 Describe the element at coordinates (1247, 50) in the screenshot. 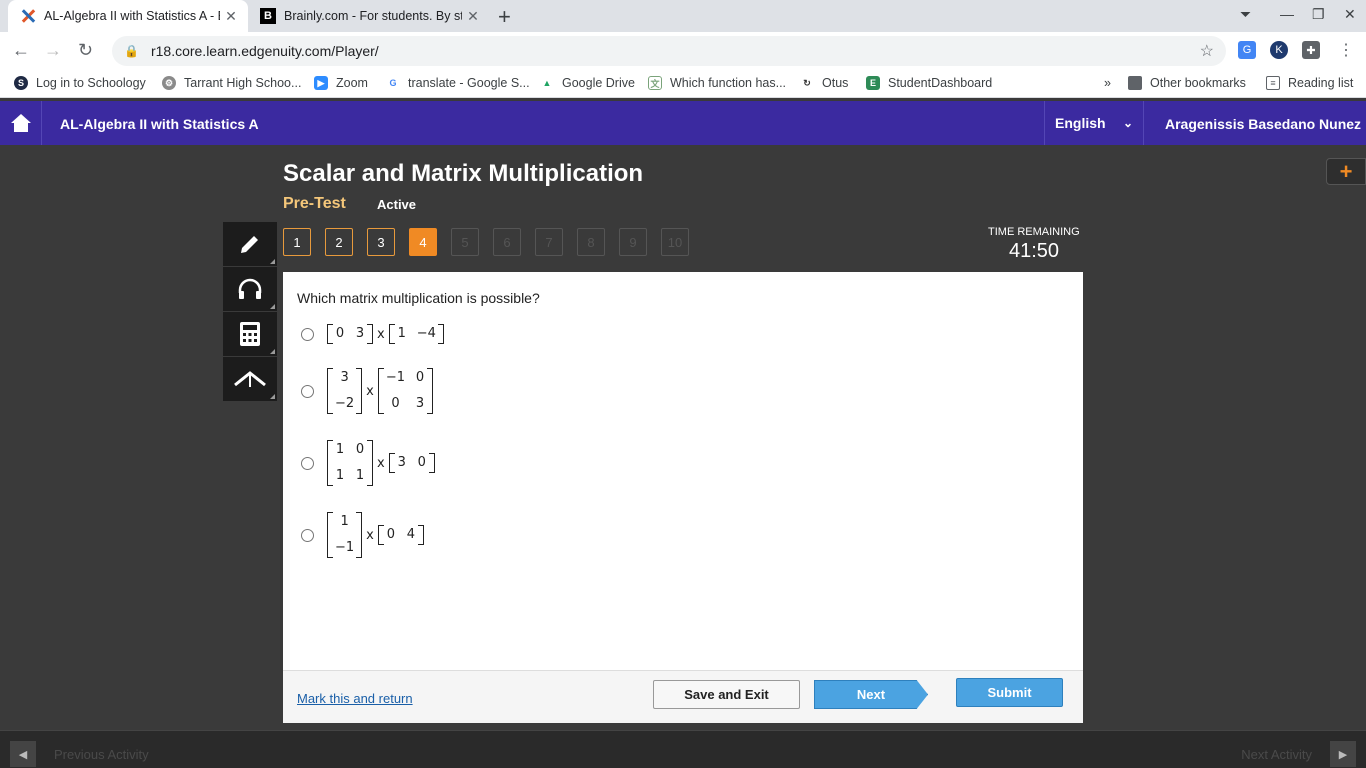

I see `google-translate-ext-icon: G` at that location.